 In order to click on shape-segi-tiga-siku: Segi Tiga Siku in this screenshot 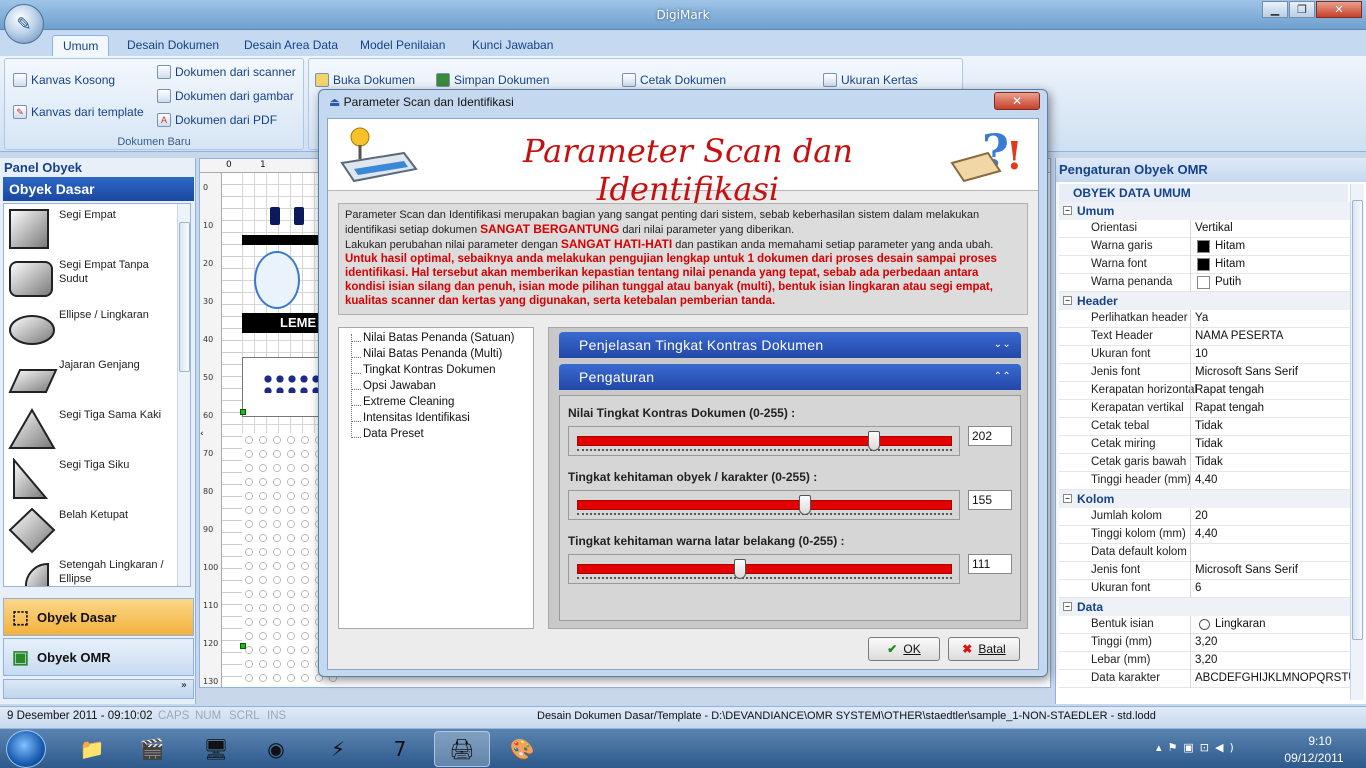, I will do `click(89, 479)`.